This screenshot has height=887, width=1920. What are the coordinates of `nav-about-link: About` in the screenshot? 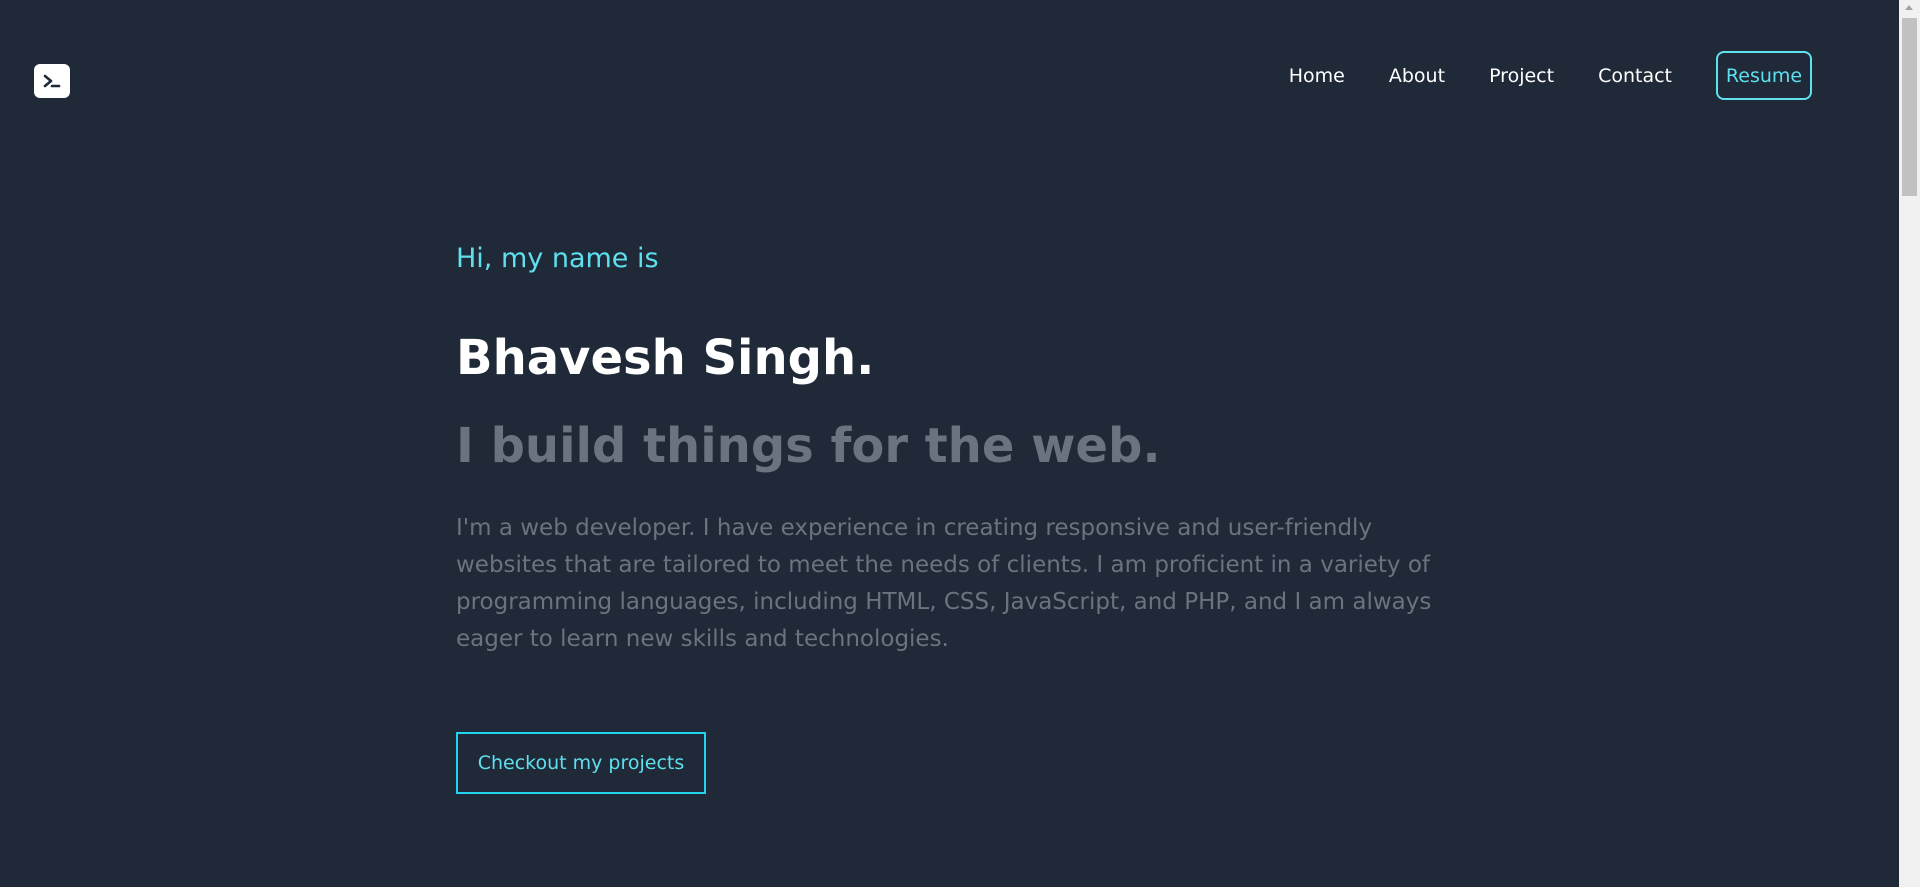 It's located at (1417, 76).